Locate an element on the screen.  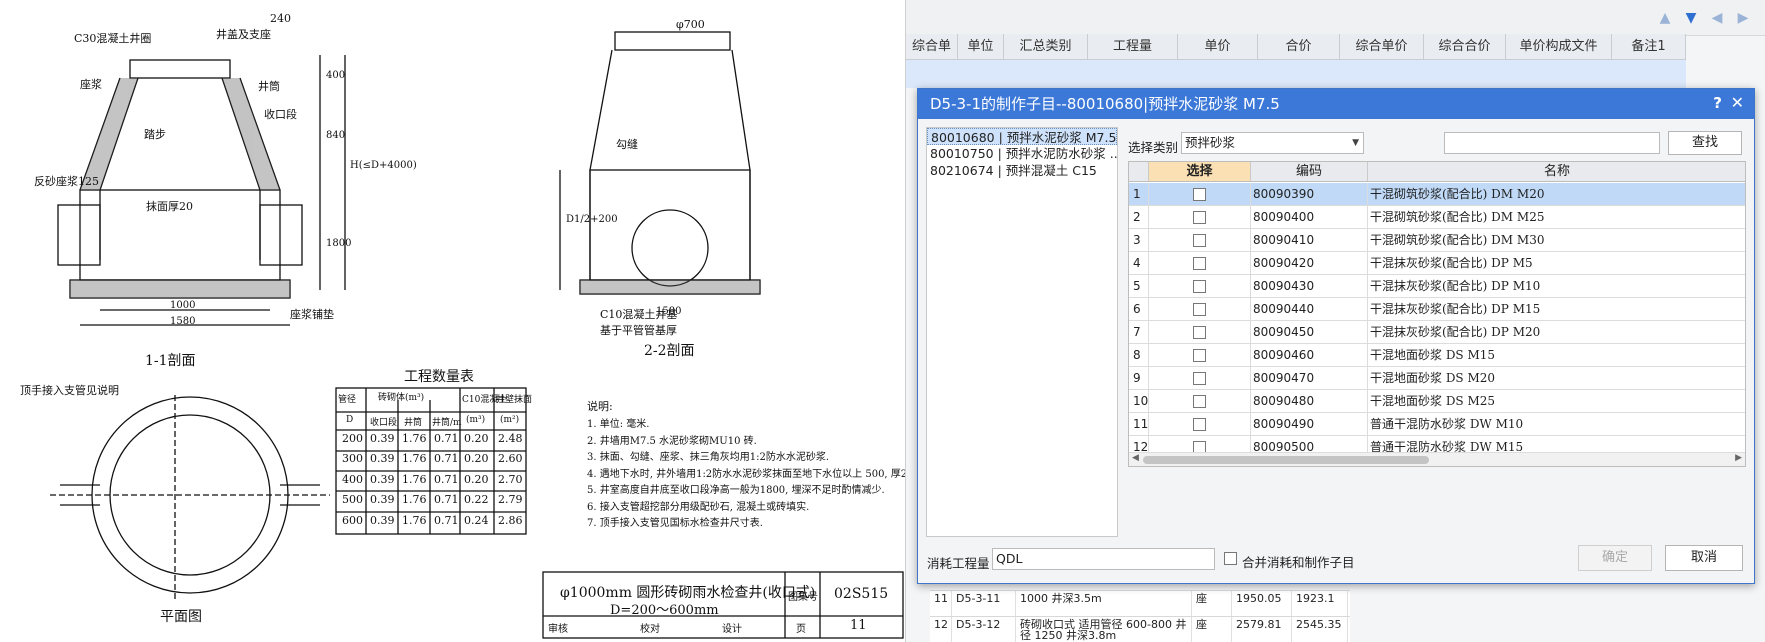
table-row: 1 80090390 干混砌筑砂浆(配合比) DM M20 is located at coordinates (1437, 194).